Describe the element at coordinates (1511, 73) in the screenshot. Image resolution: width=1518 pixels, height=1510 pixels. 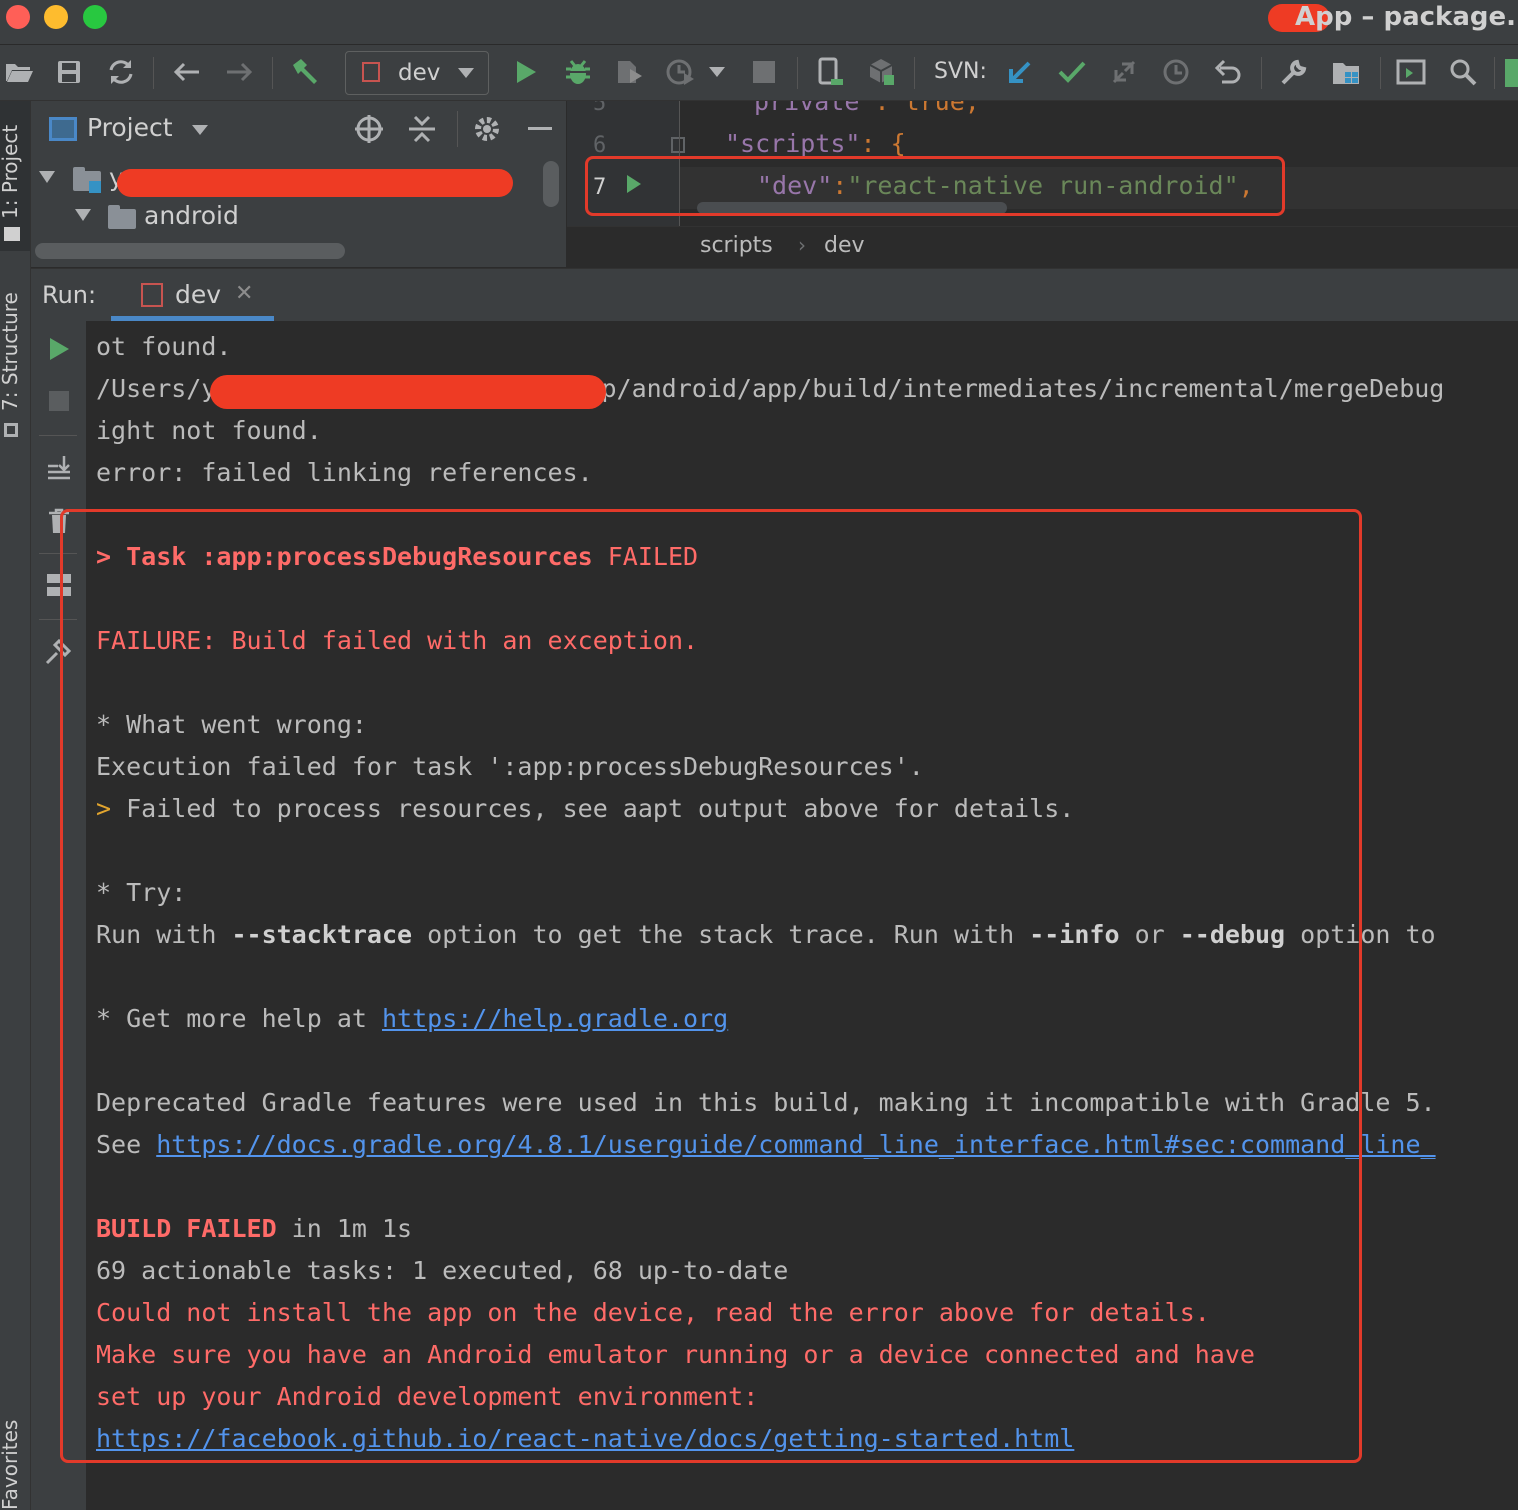
I see `toolbar-overflow-icon` at that location.